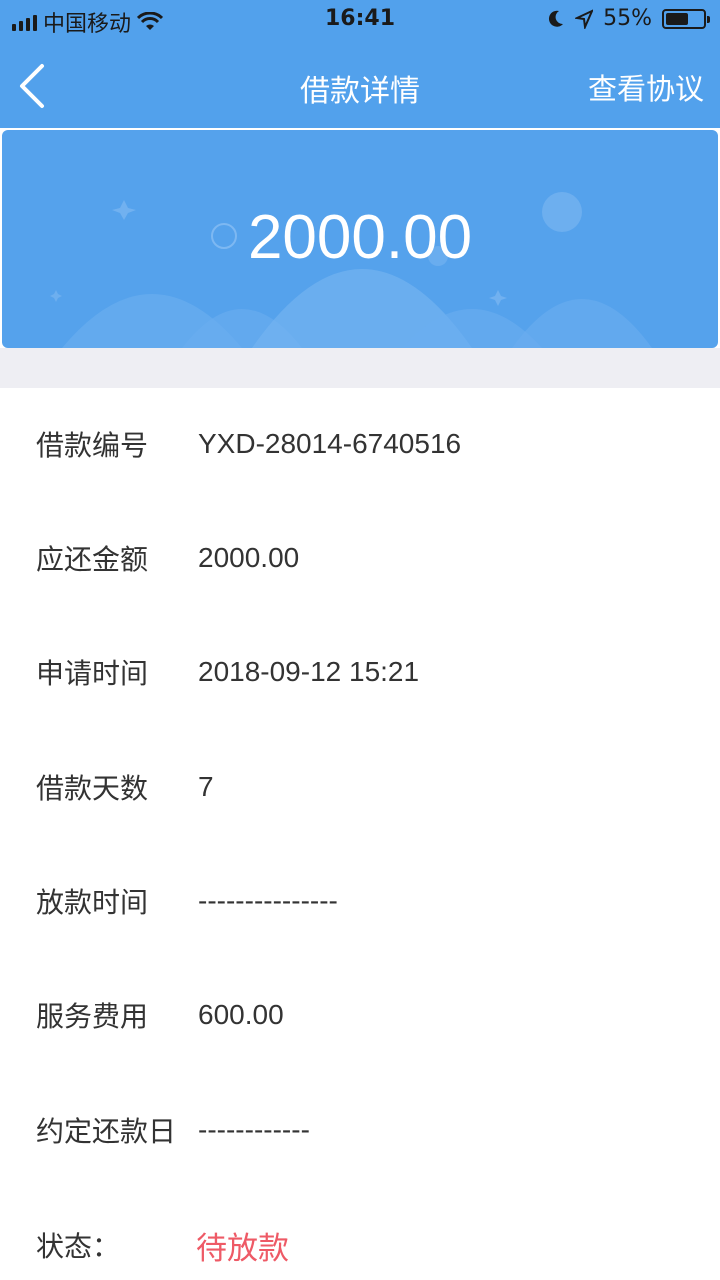  I want to click on status-bar: 中国移动 16:41 55%, so click(360, 20).